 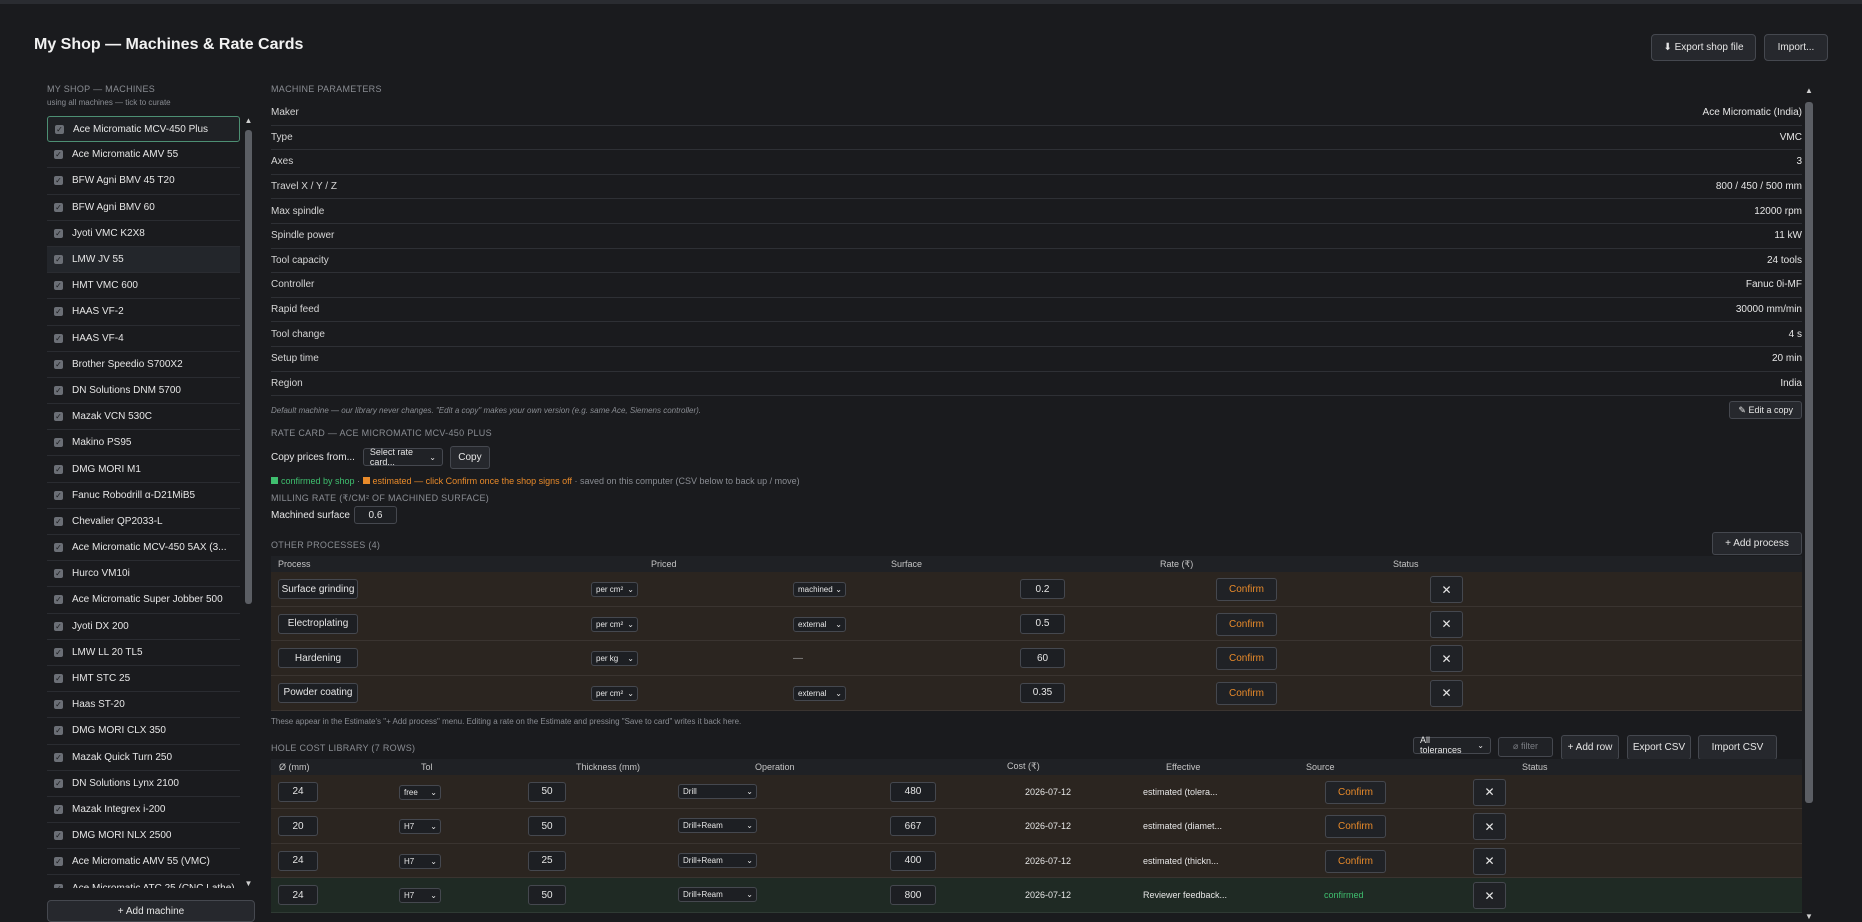 What do you see at coordinates (143, 417) in the screenshot?
I see `machine-list-item: ✓ Mazak VCN 530C` at bounding box center [143, 417].